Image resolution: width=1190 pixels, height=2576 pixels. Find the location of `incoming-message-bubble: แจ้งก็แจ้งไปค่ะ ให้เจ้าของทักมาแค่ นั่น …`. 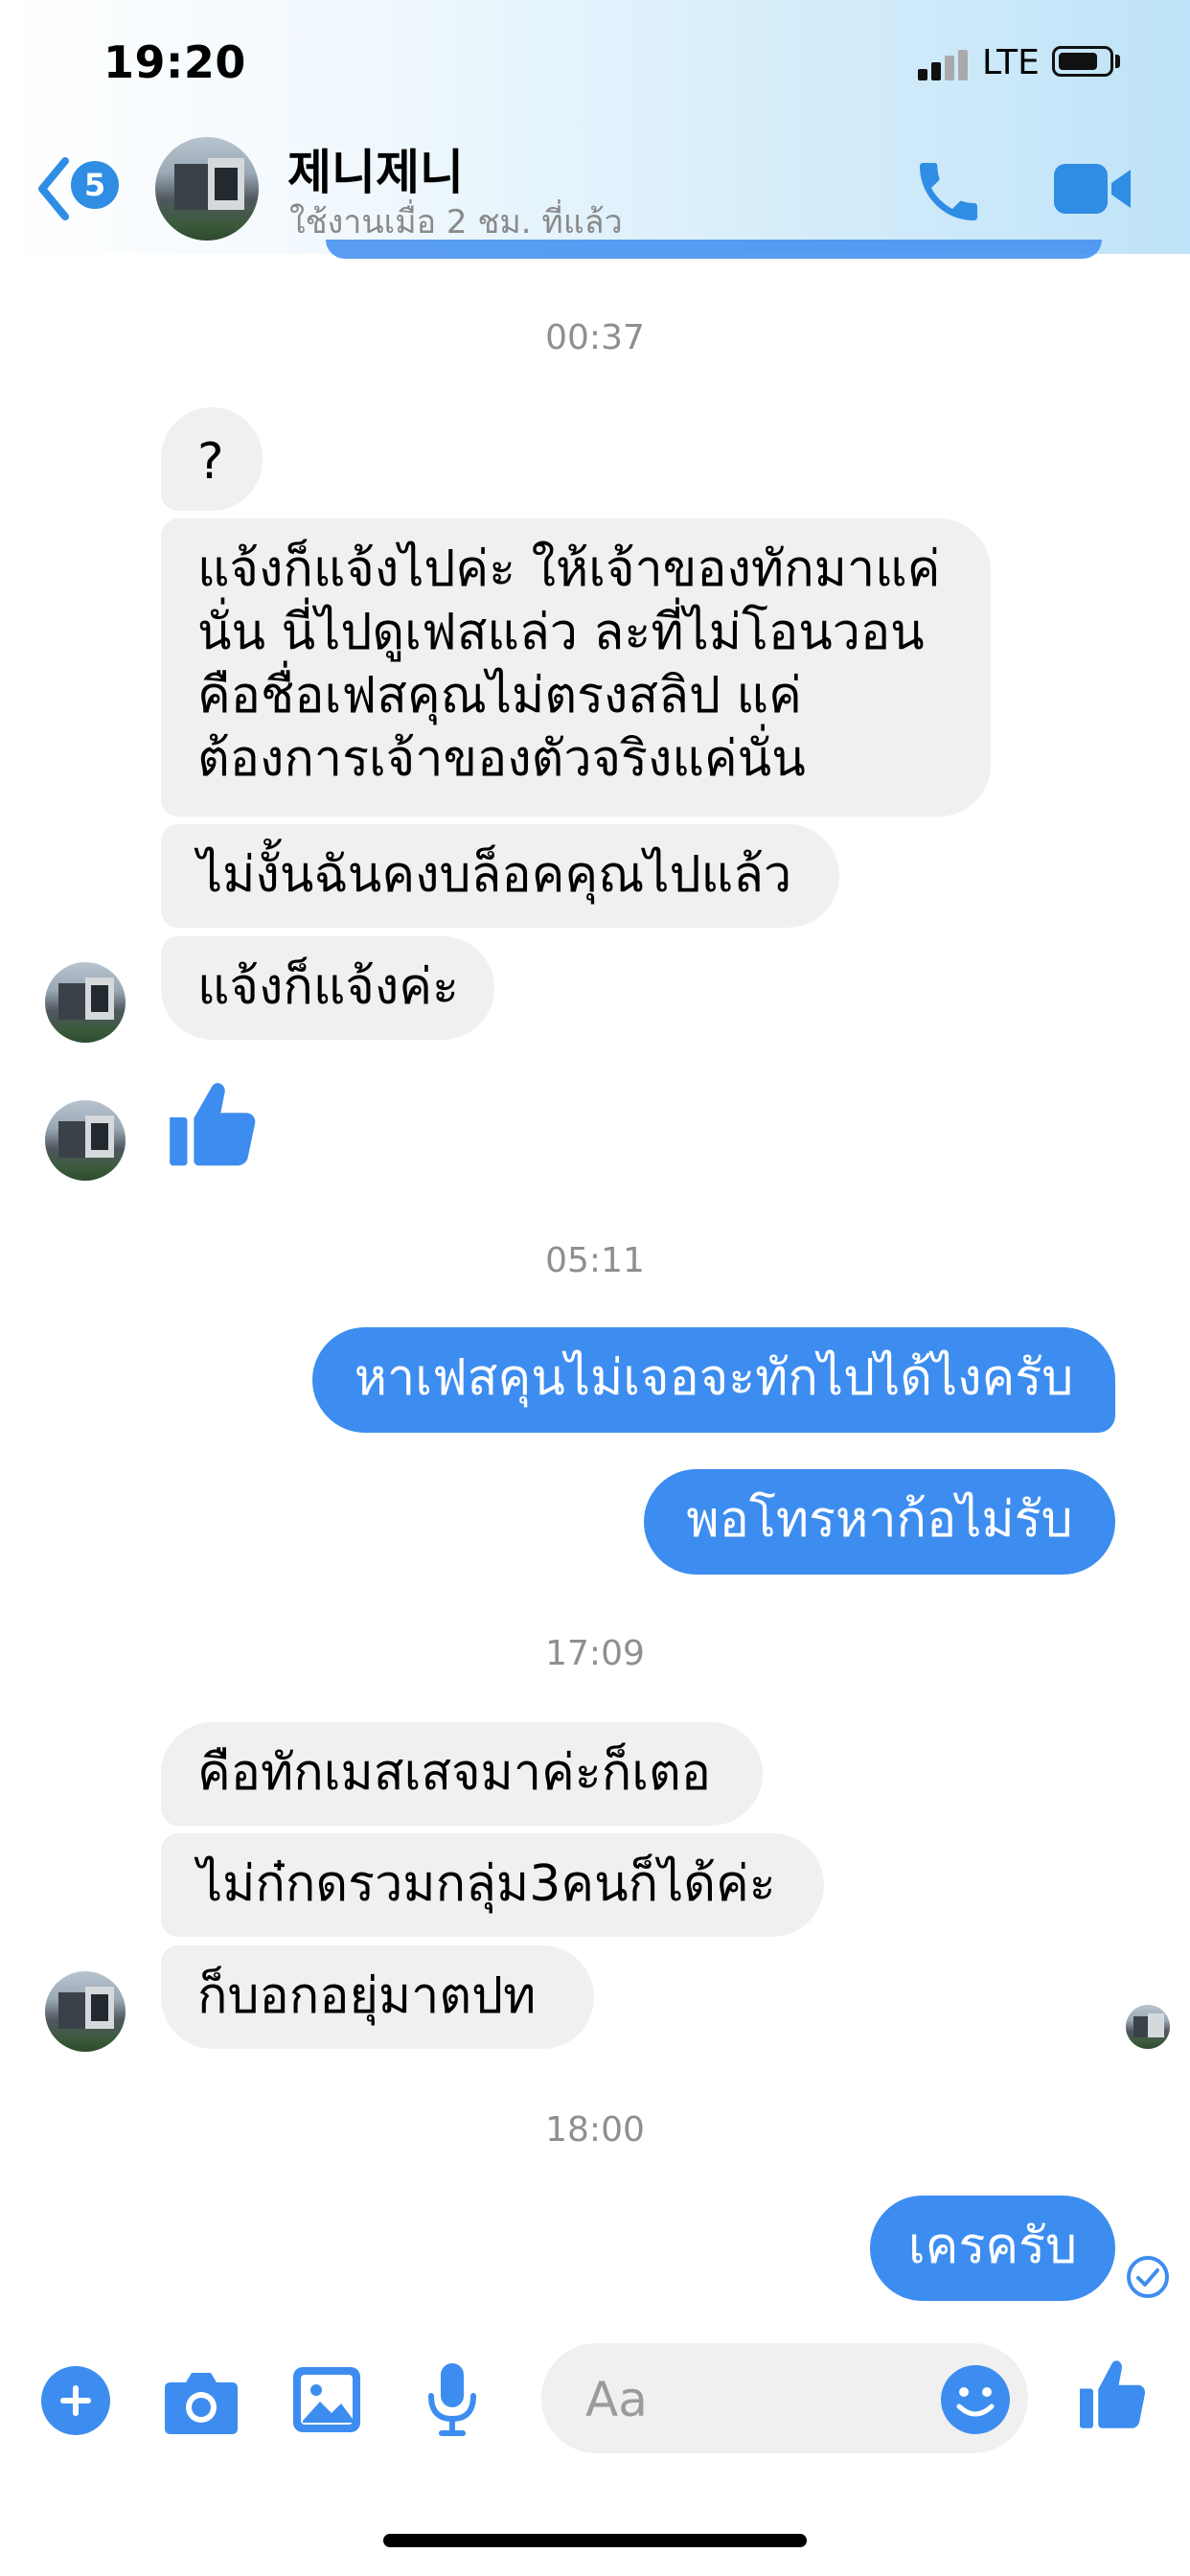

incoming-message-bubble: แจ้งก็แจ้งไปค่ะ ให้เจ้าของทักมาแค่ นั่น … is located at coordinates (576, 667).